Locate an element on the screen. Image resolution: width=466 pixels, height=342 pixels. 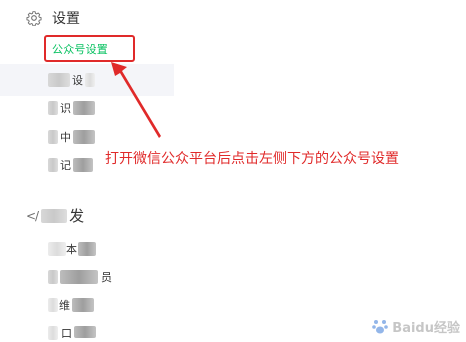
watermark: Baidu经验 is located at coordinates (415, 326).